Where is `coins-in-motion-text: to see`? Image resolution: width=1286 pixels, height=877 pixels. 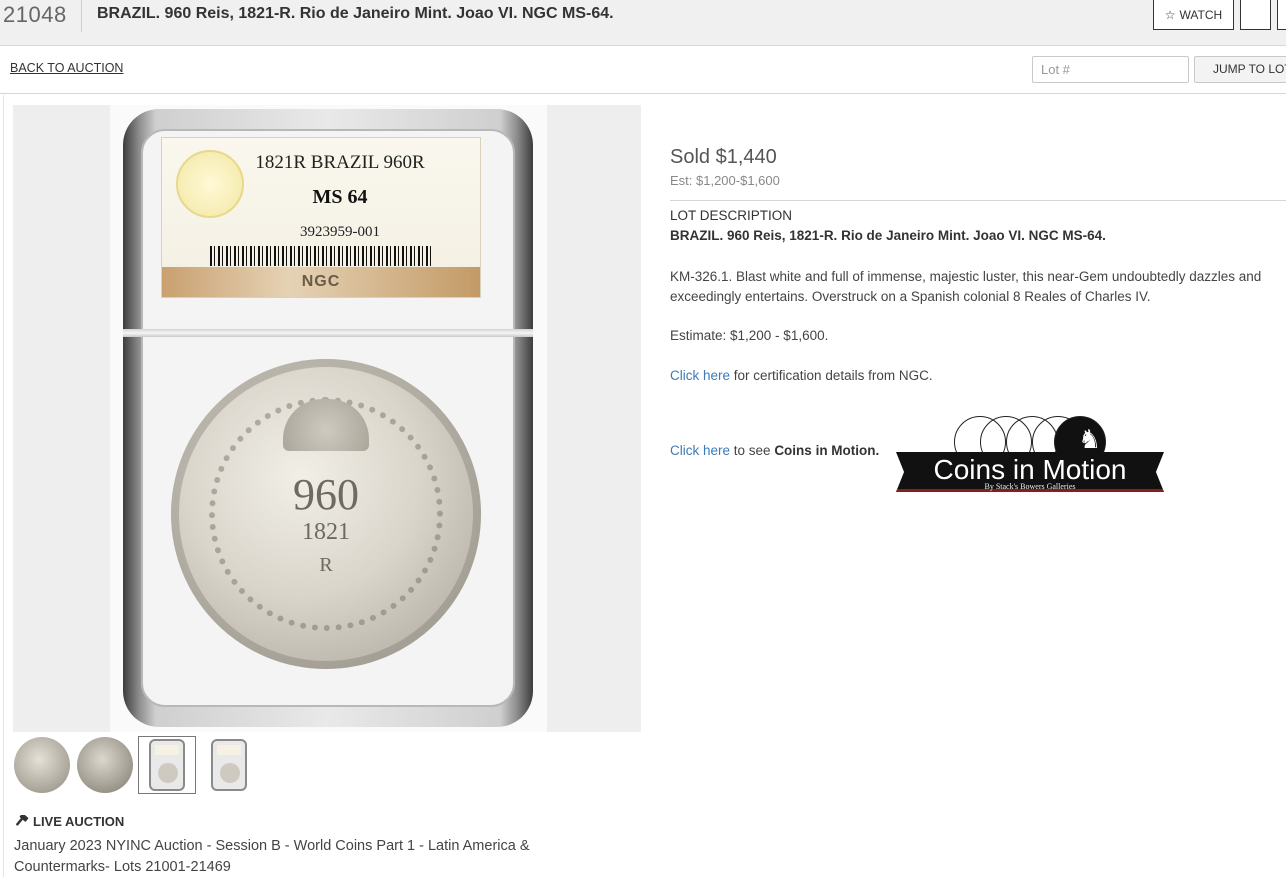
coins-in-motion-text: to see is located at coordinates (752, 450).